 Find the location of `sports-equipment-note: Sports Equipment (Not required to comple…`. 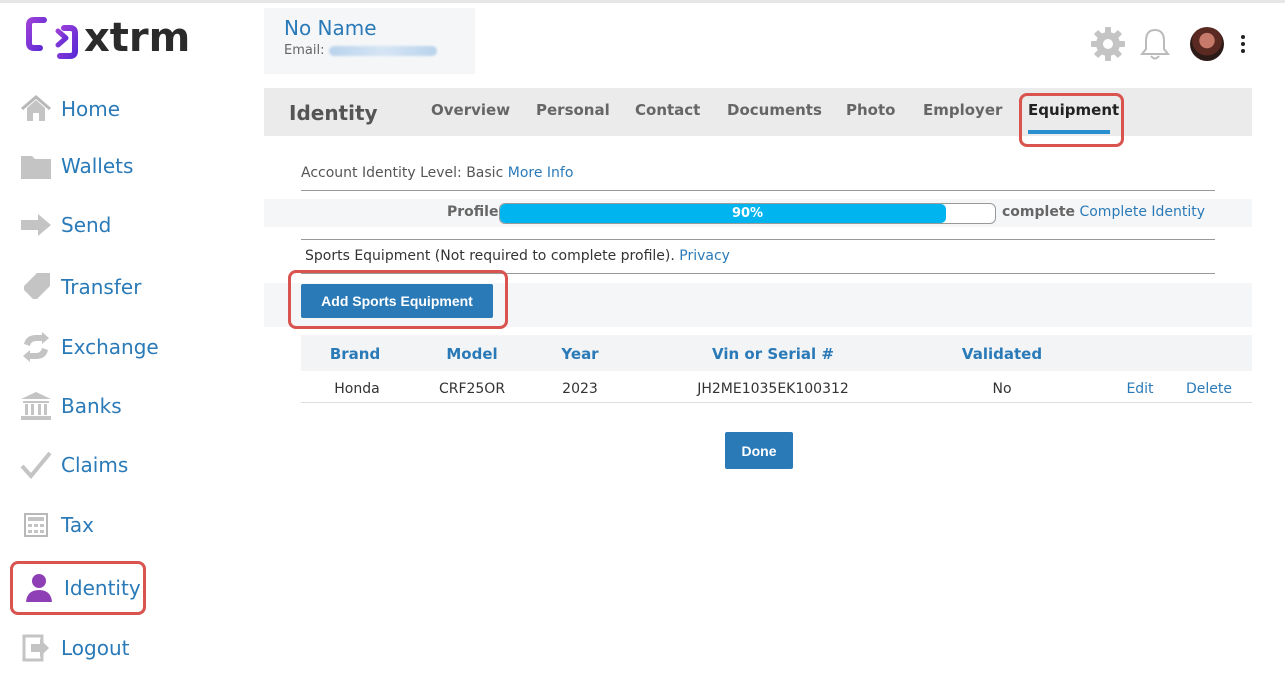

sports-equipment-note: Sports Equipment (Not required to comple… is located at coordinates (517, 256).